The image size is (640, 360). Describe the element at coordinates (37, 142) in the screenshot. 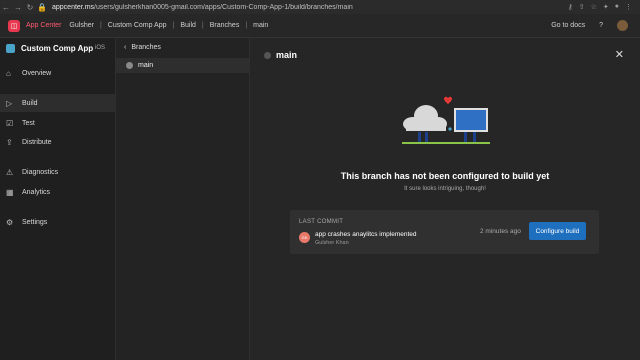

I see `sidebar-item-label: Distribute` at that location.